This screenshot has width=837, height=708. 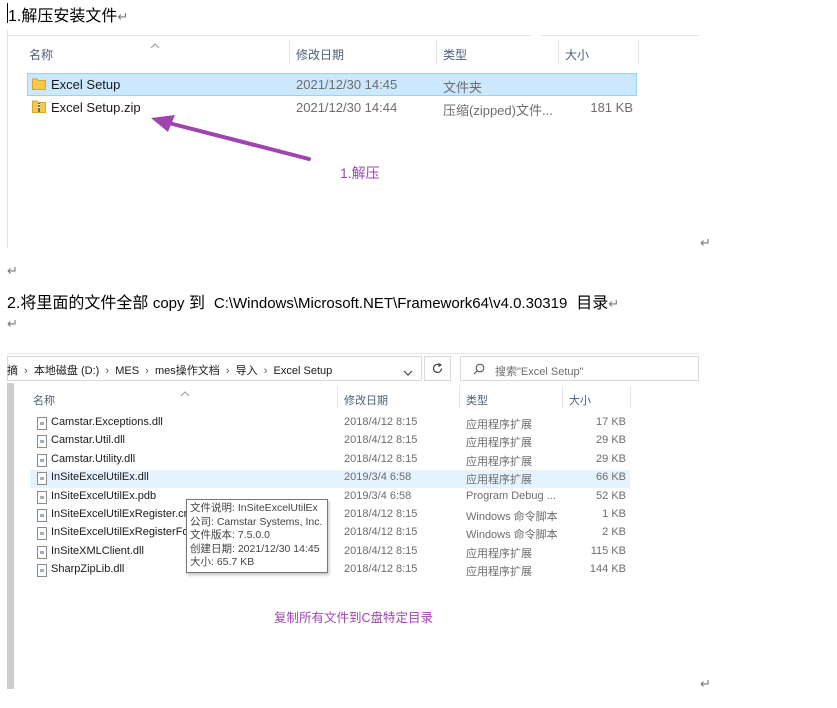 What do you see at coordinates (353, 353) in the screenshot?
I see `explorer-2-top-line` at bounding box center [353, 353].